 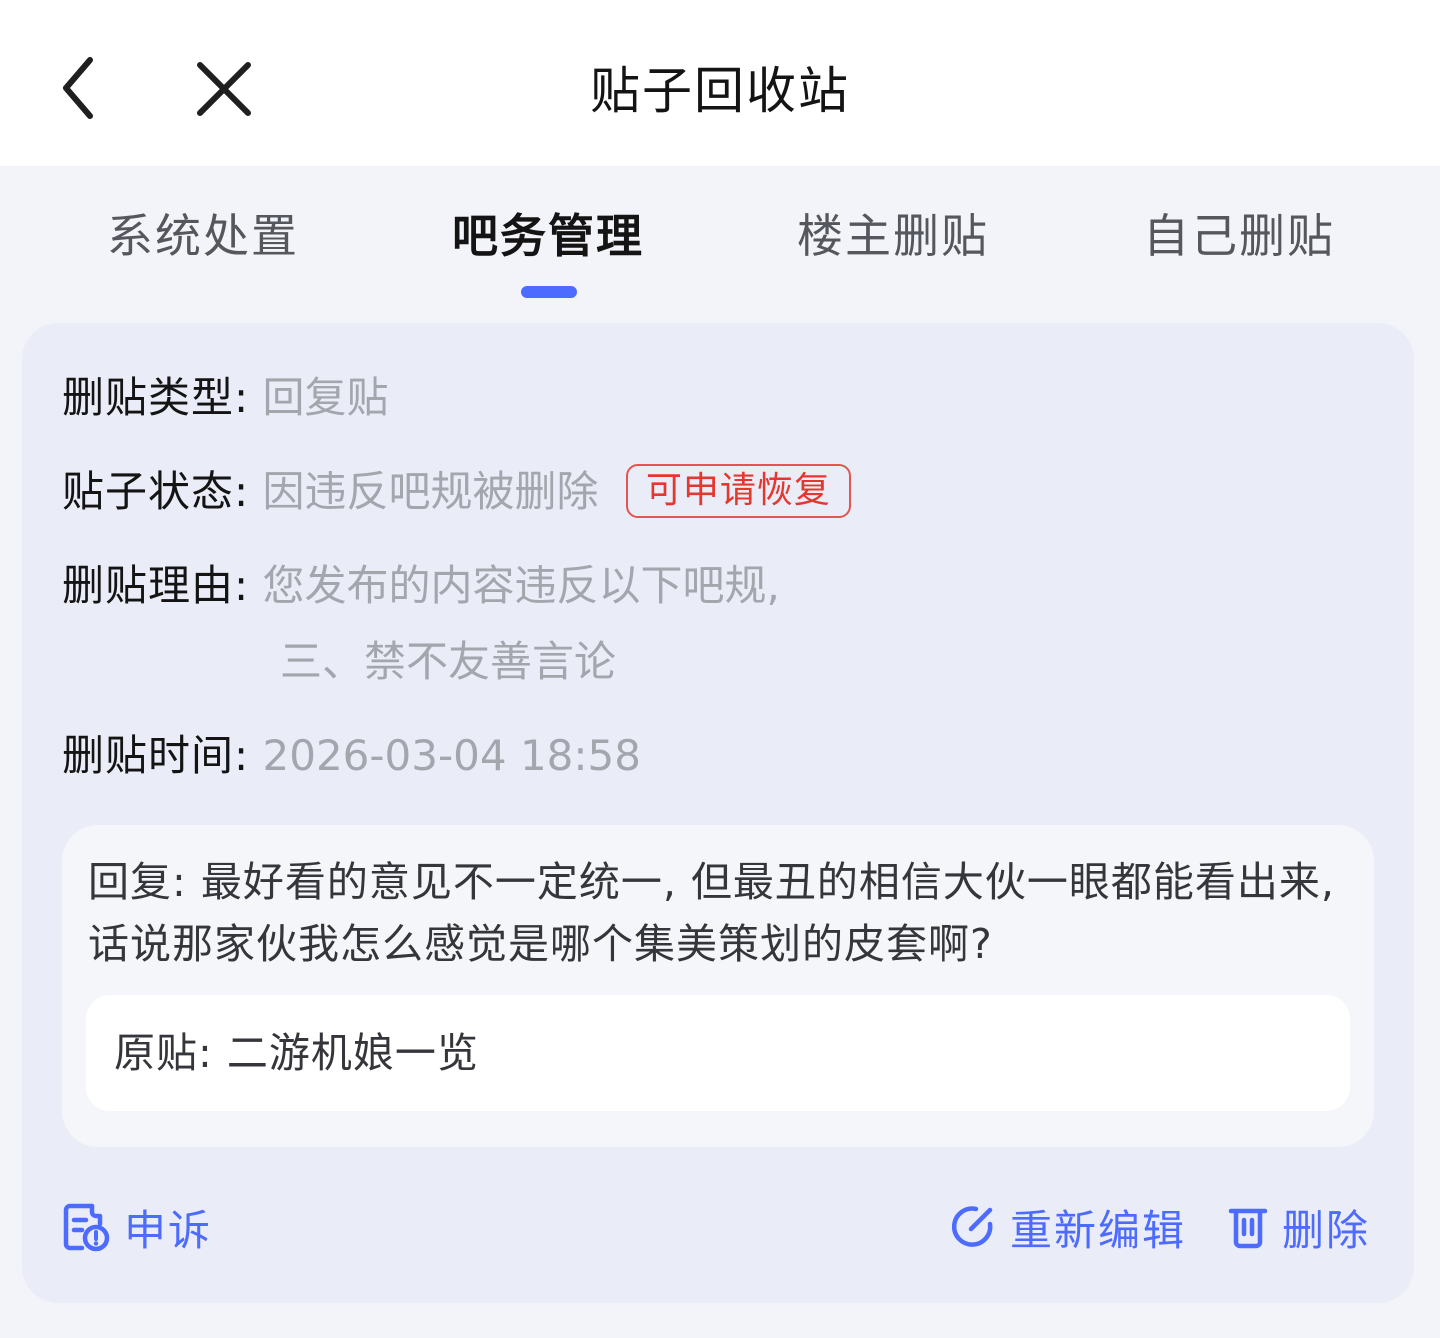 I want to click on tab-bar: 系统处置 吧务管理 楼主删贴 自己删贴, so click(x=720, y=241).